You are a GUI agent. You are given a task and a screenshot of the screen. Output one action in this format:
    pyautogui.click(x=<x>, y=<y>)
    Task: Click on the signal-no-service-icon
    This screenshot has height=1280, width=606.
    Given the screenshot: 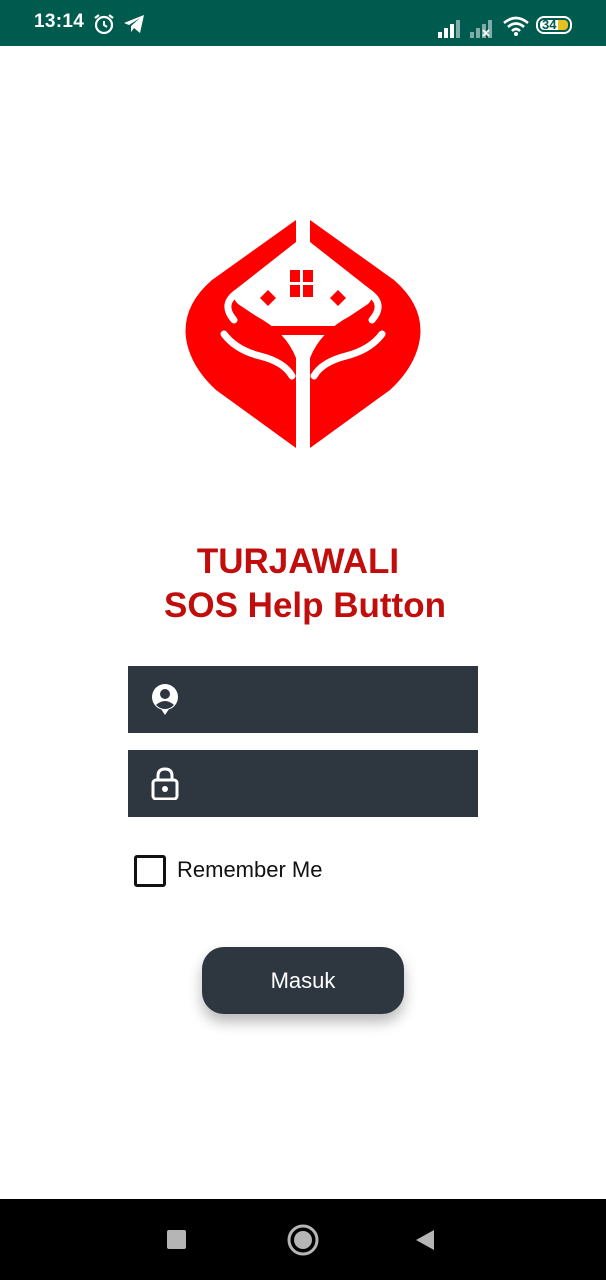 What is the action you would take?
    pyautogui.click(x=481, y=29)
    